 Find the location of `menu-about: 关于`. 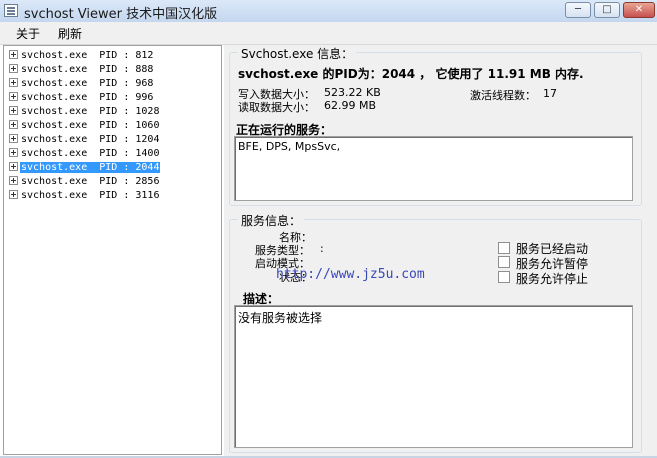

menu-about: 关于 is located at coordinates (28, 33).